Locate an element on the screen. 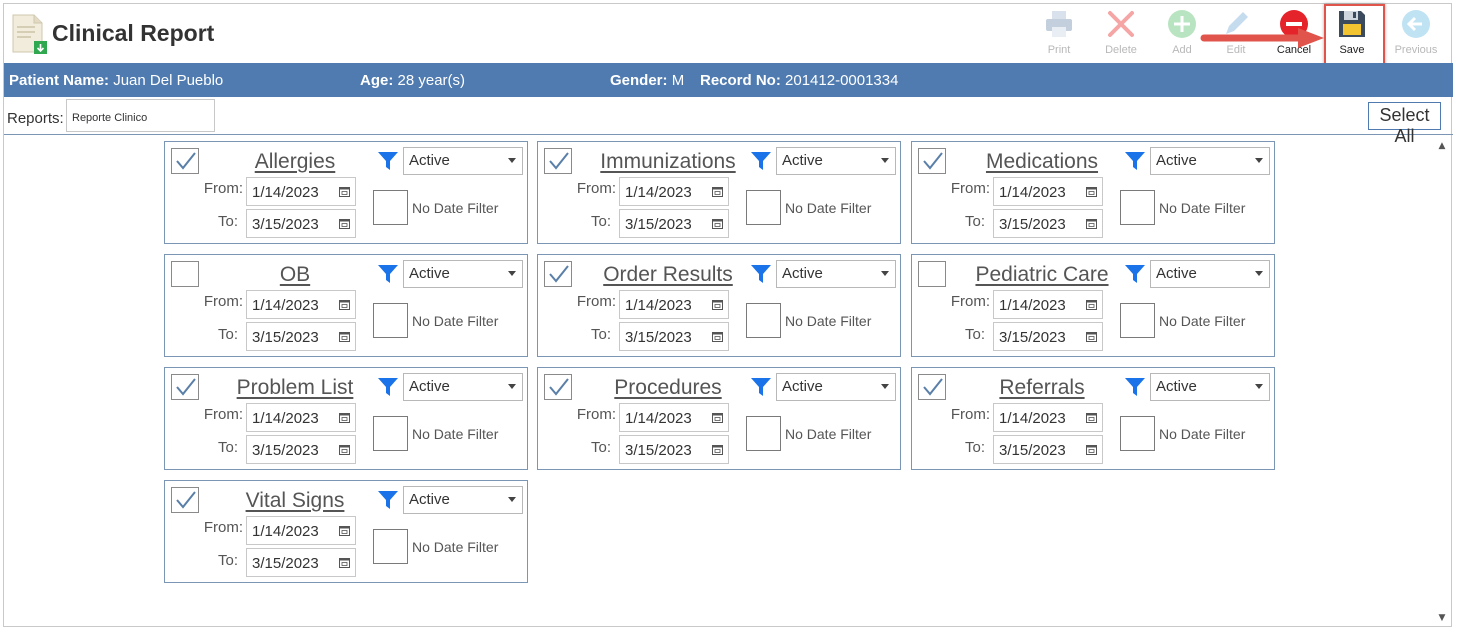 Image resolution: width=1457 pixels, height=630 pixels. section-title: Vital Signs is located at coordinates (295, 501).